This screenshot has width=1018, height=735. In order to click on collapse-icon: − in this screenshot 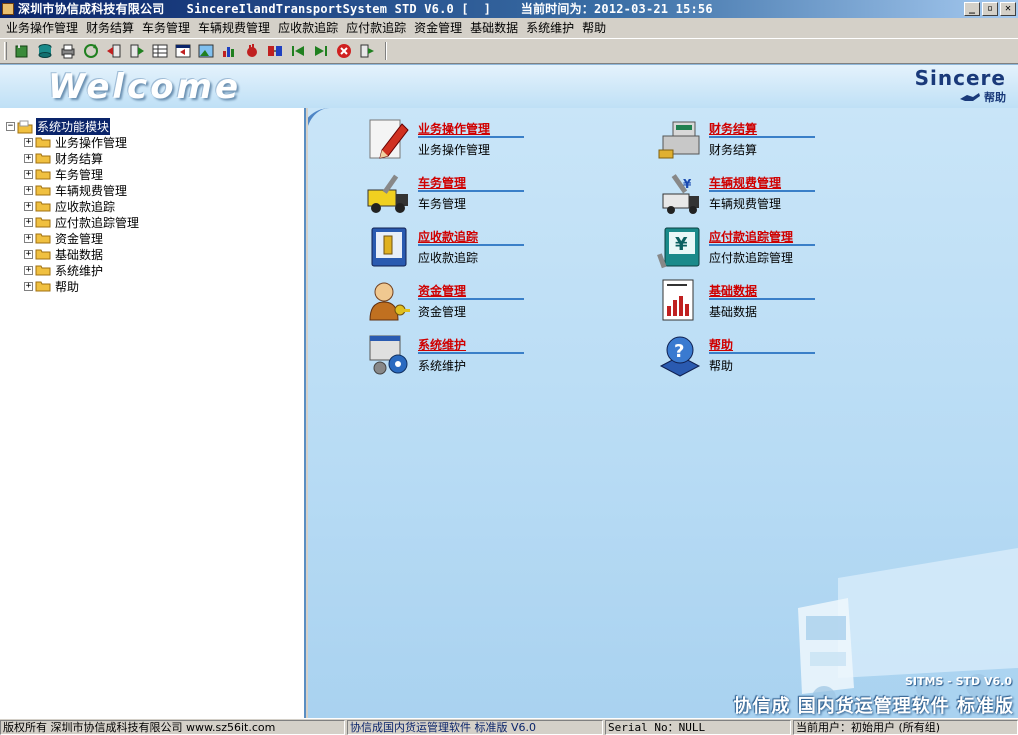, I will do `click(10, 126)`.